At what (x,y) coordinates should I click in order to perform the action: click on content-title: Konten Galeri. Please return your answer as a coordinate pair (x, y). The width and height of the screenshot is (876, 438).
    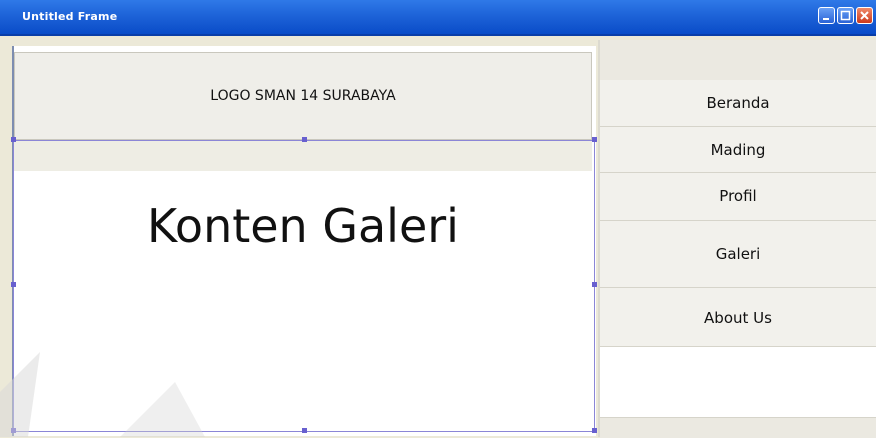
    Looking at the image, I should click on (303, 226).